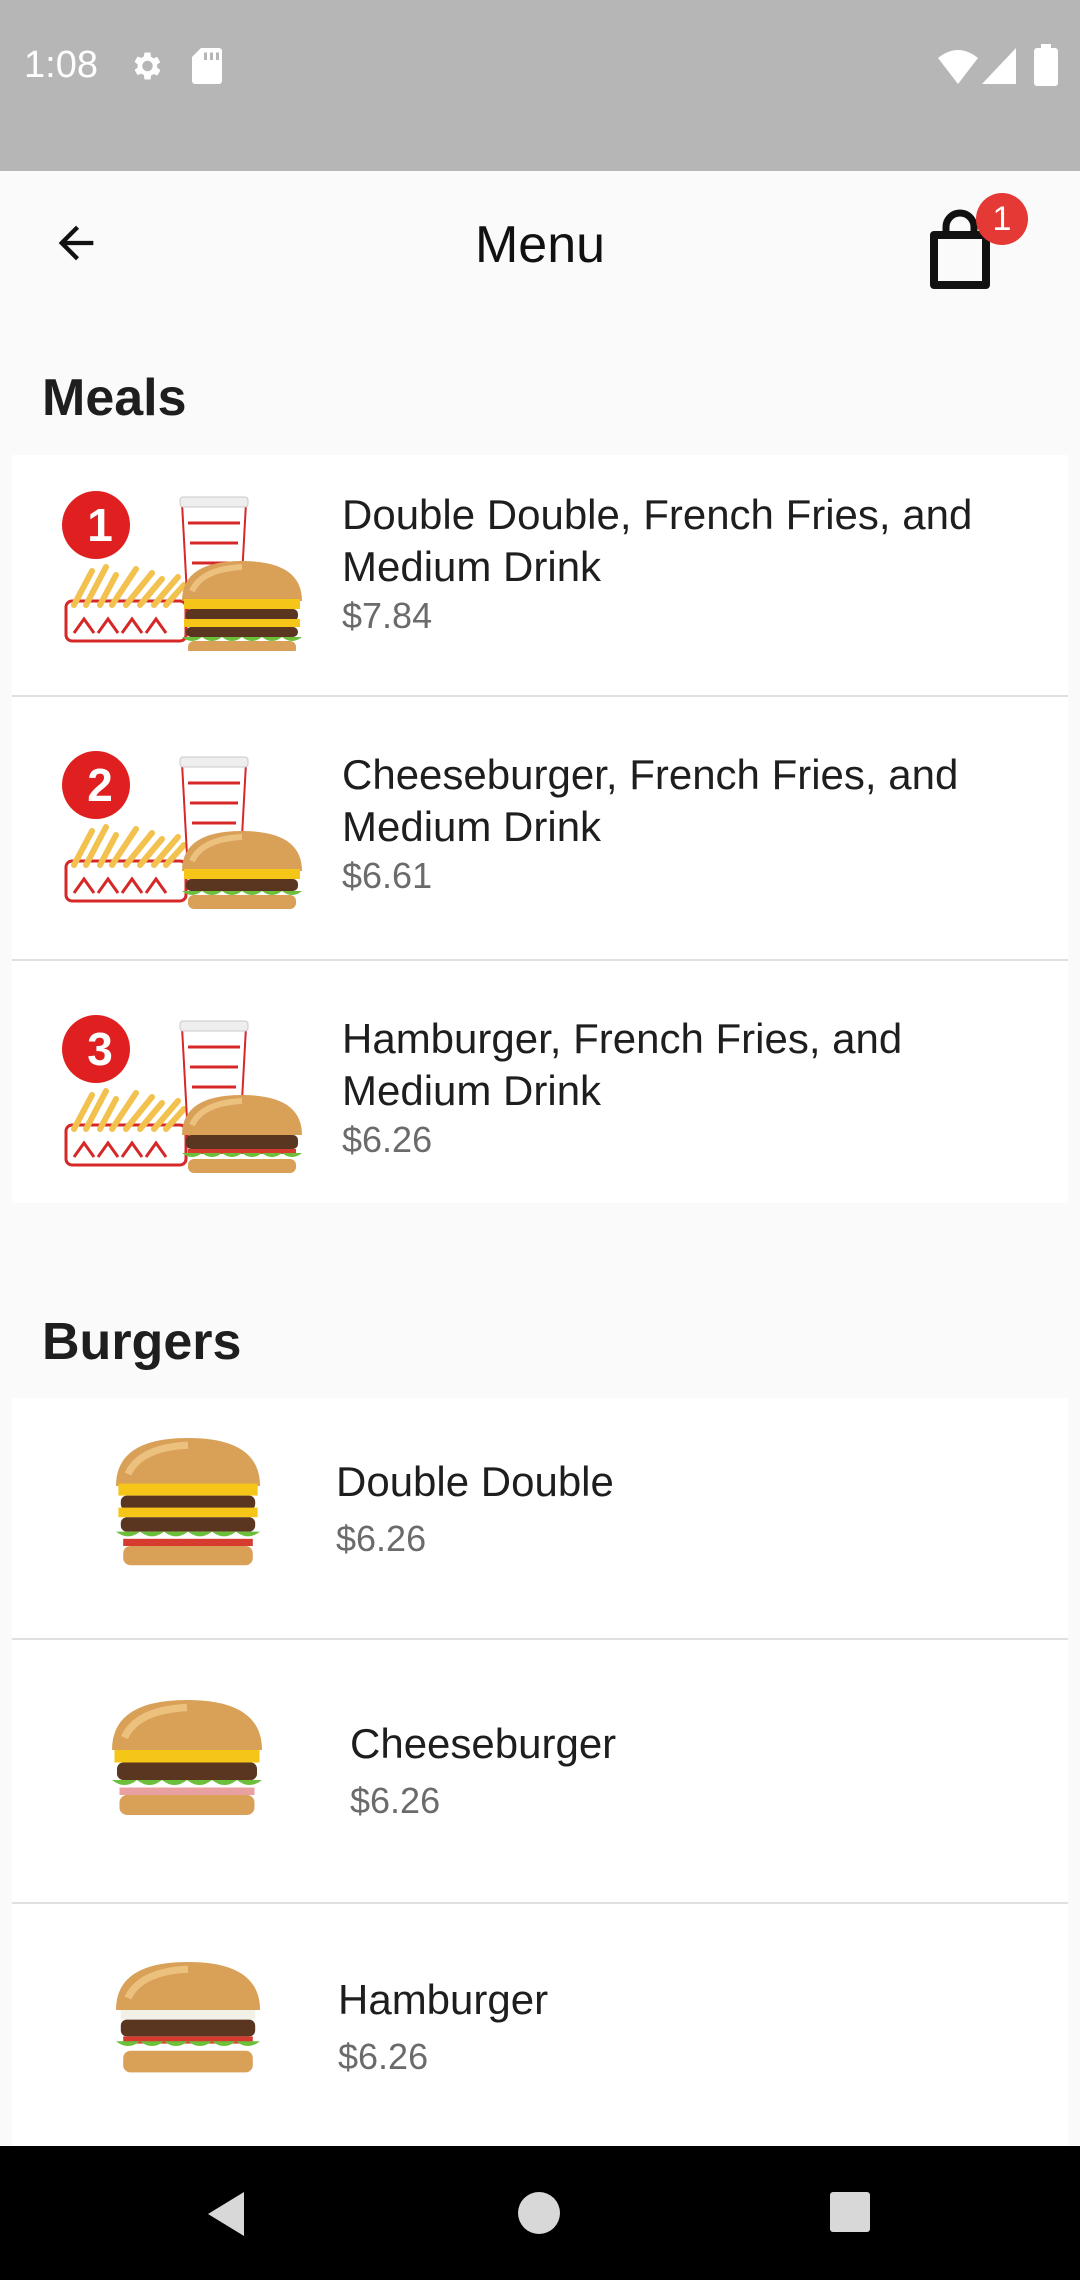 This screenshot has height=2280, width=1080. I want to click on burger-item-cheeseburger: Cheeseburger $6.26, so click(540, 1772).